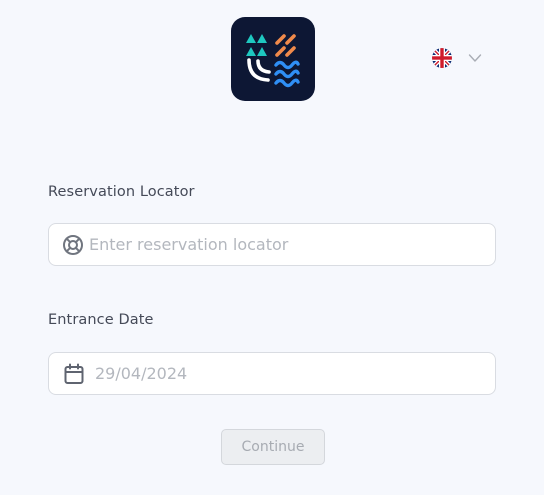 This screenshot has height=495, width=544. I want to click on reservation-locator-field, so click(272, 244).